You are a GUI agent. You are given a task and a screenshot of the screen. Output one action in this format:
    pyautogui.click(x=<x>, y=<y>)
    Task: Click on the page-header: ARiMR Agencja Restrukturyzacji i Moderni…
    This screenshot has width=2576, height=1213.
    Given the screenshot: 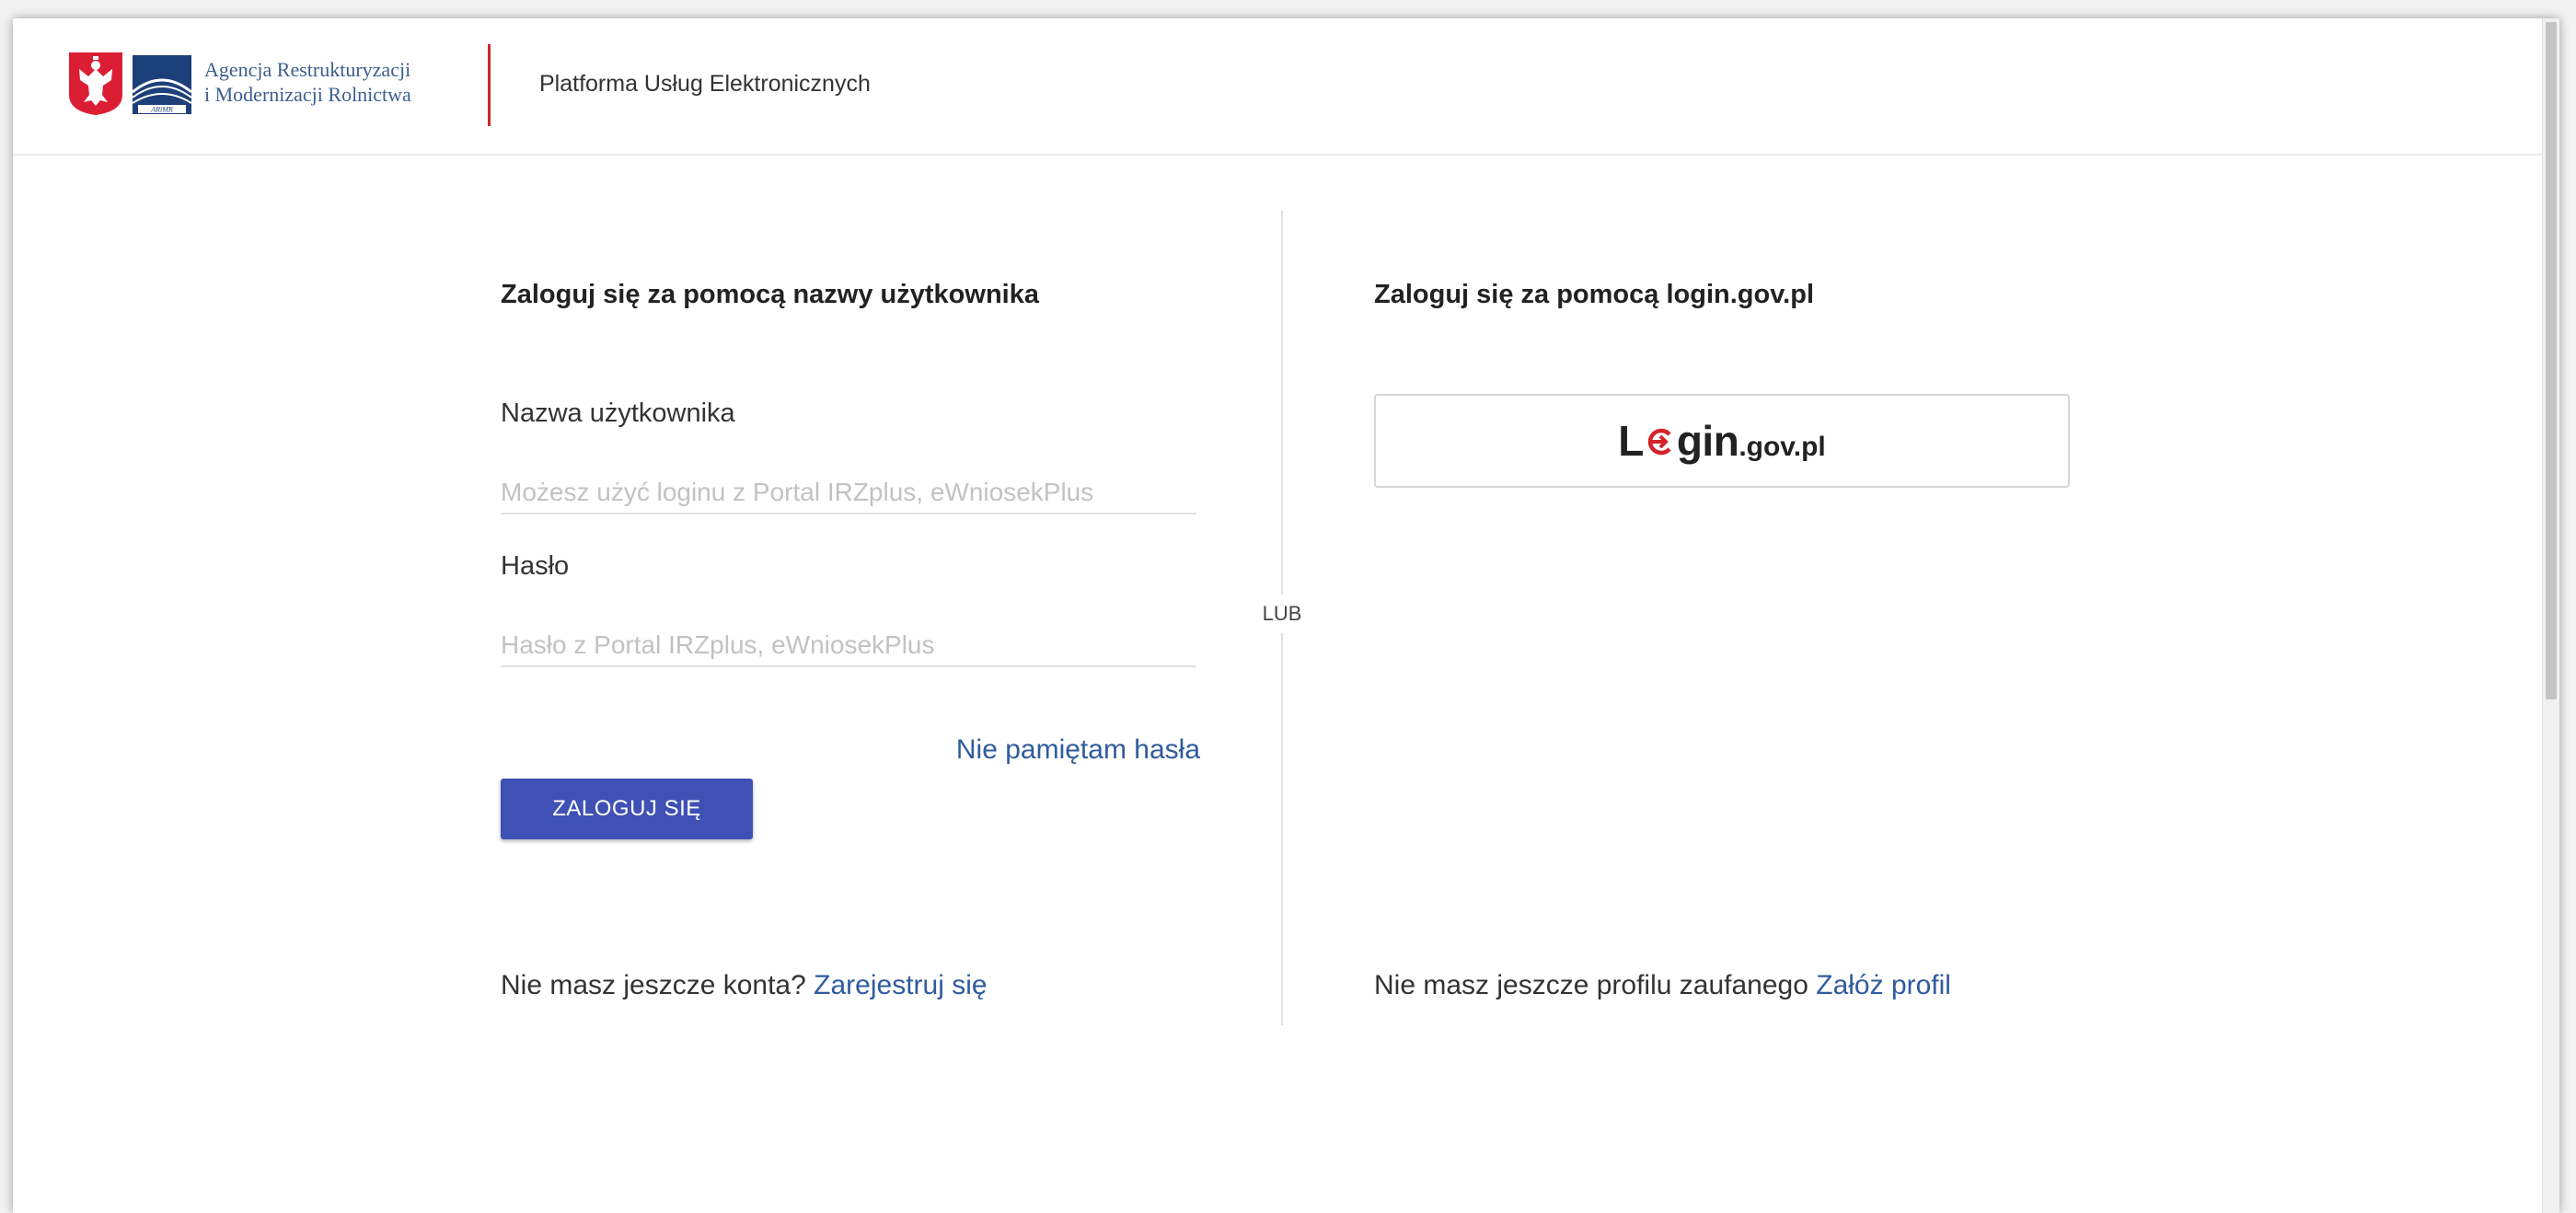 What is the action you would take?
    pyautogui.click(x=1286, y=87)
    